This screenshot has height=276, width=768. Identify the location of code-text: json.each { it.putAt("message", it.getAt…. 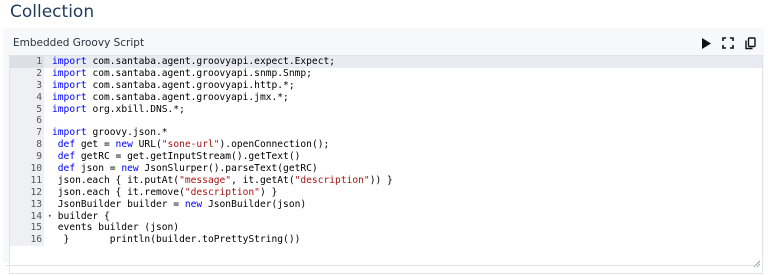
(218, 181).